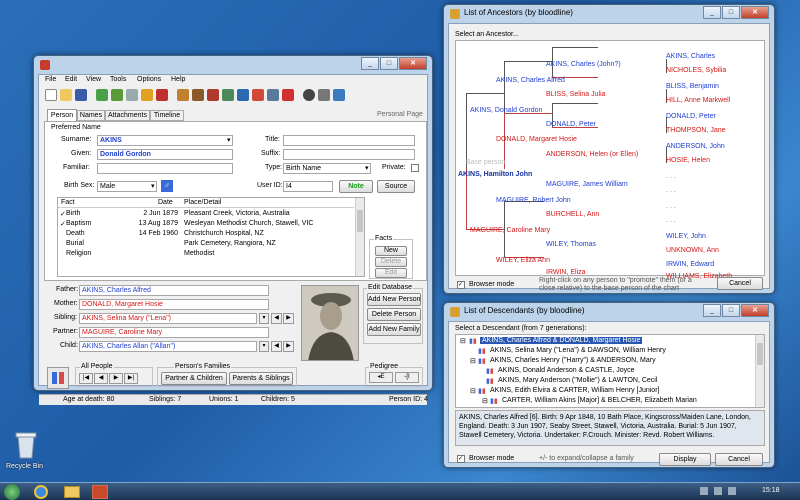 The image size is (800, 500). Describe the element at coordinates (533, 200) in the screenshot. I see `ancestor-maternal-grandfather: MAGUIRE, Robert John` at that location.